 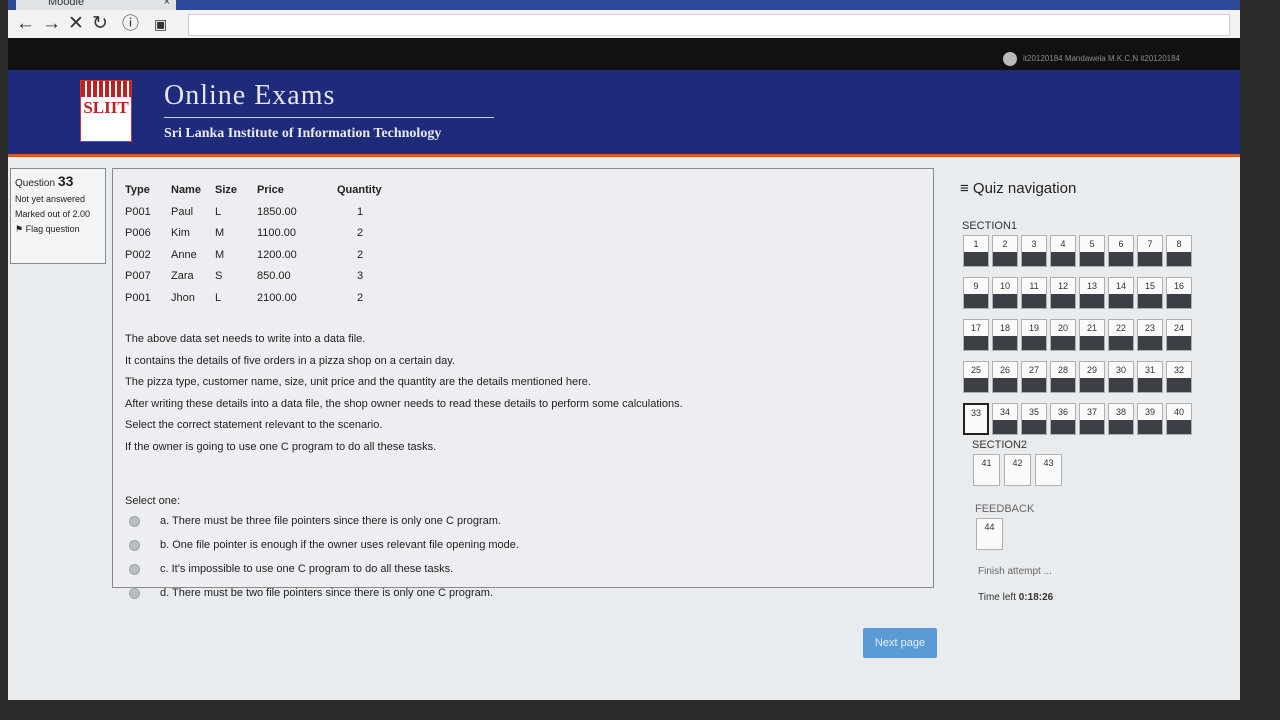 What do you see at coordinates (130, 24) in the screenshot?
I see `site-info-icon: ⓘ` at bounding box center [130, 24].